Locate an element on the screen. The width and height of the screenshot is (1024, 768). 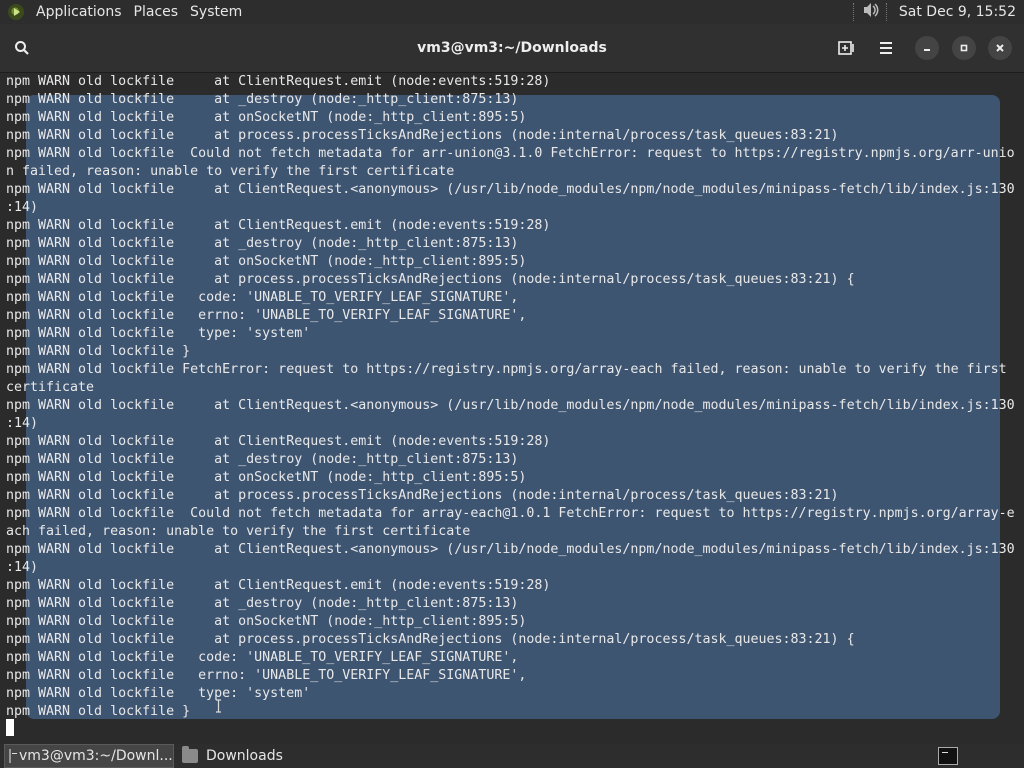
clock: Sat Dec 9, 15:52 is located at coordinates (959, 12).